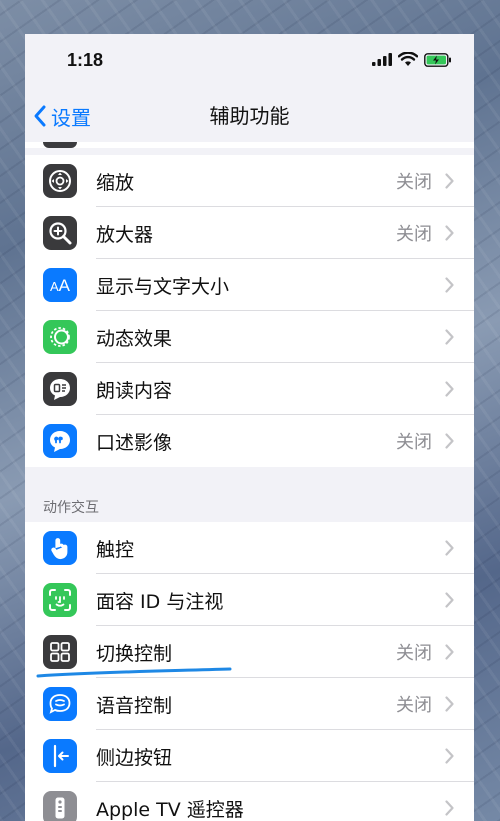 Image resolution: width=500 pixels, height=821 pixels. Describe the element at coordinates (134, 390) in the screenshot. I see `row-label: 朗读内容` at that location.